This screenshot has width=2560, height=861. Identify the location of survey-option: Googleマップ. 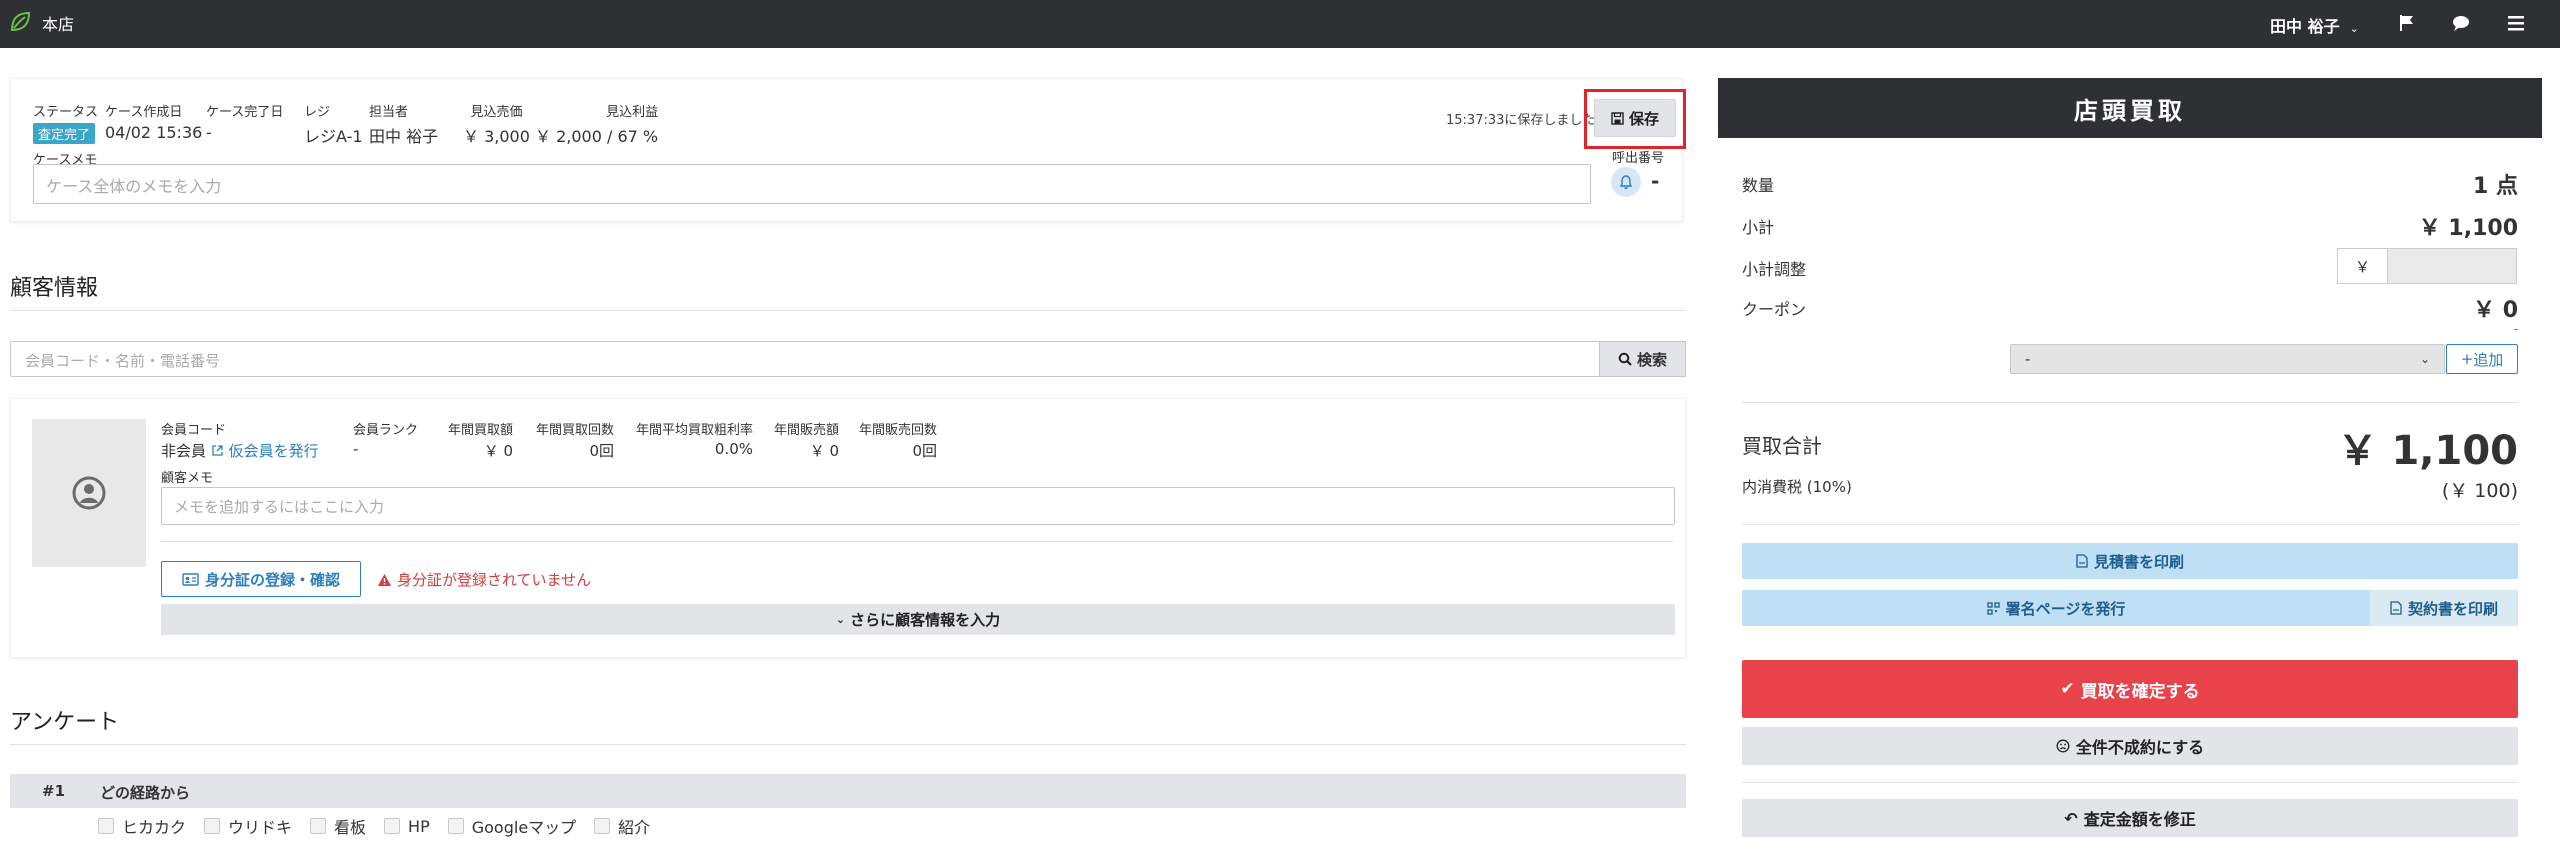
(511, 826).